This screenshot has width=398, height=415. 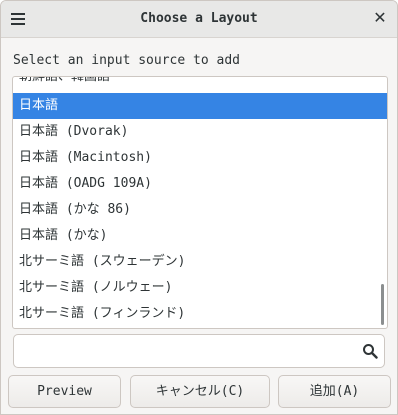 I want to click on search-input, so click(x=187, y=352).